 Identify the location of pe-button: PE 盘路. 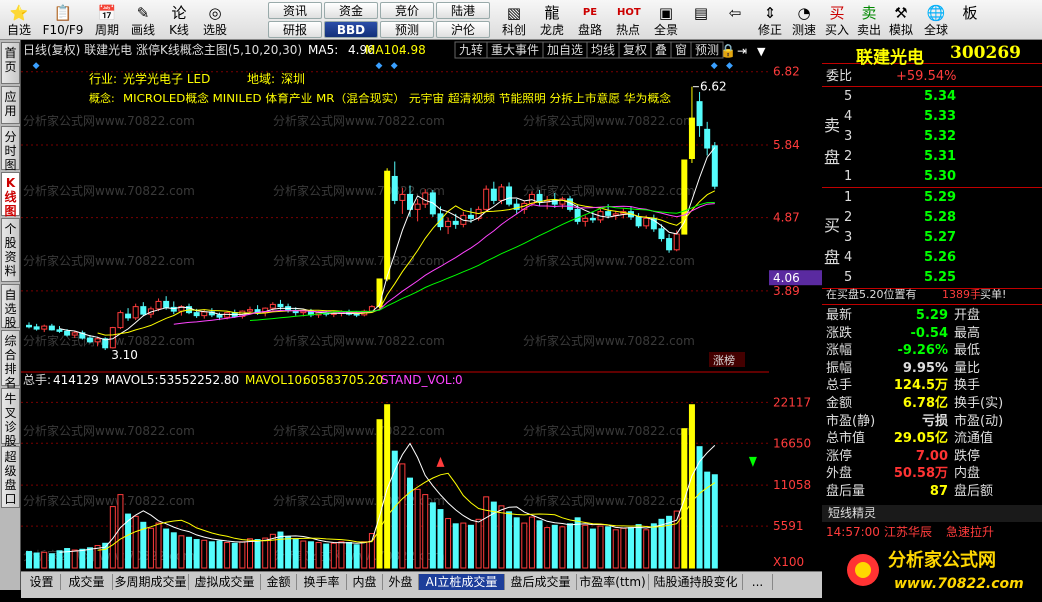
(590, 20).